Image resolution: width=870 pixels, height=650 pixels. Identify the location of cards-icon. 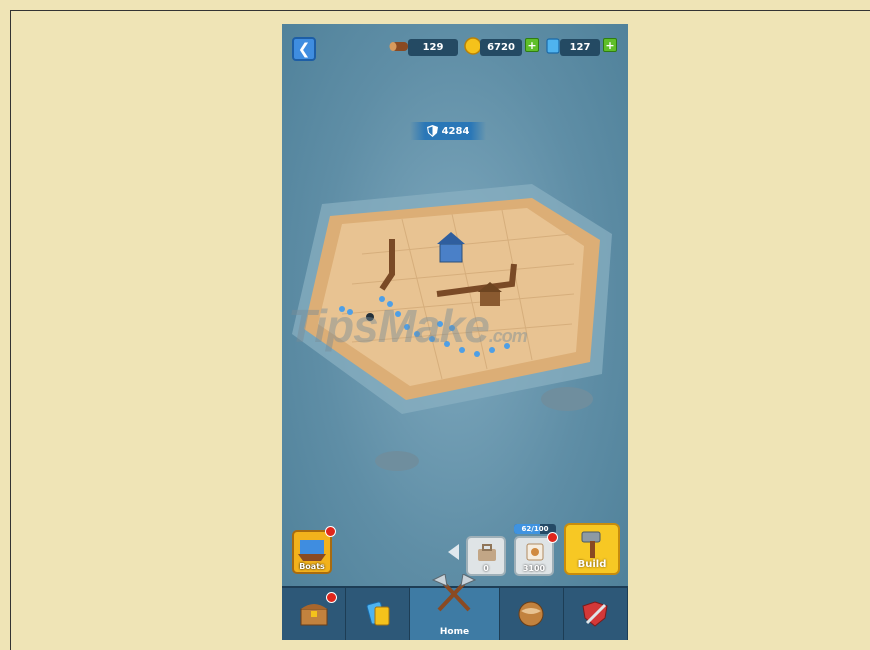
(378, 613).